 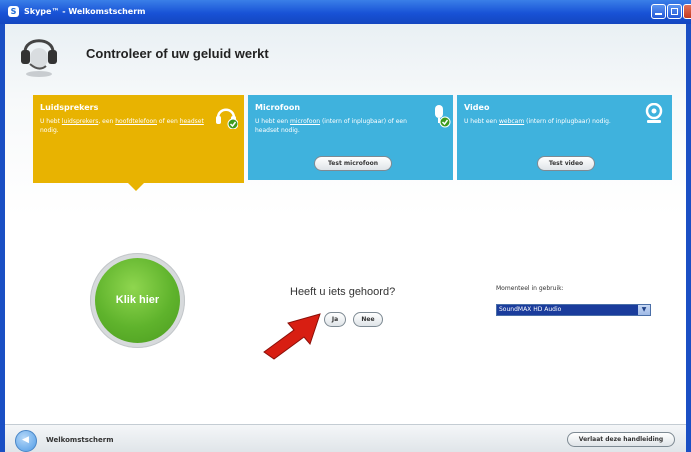 What do you see at coordinates (49, 130) in the screenshot?
I see `speakers-desc-text: nodig.` at bounding box center [49, 130].